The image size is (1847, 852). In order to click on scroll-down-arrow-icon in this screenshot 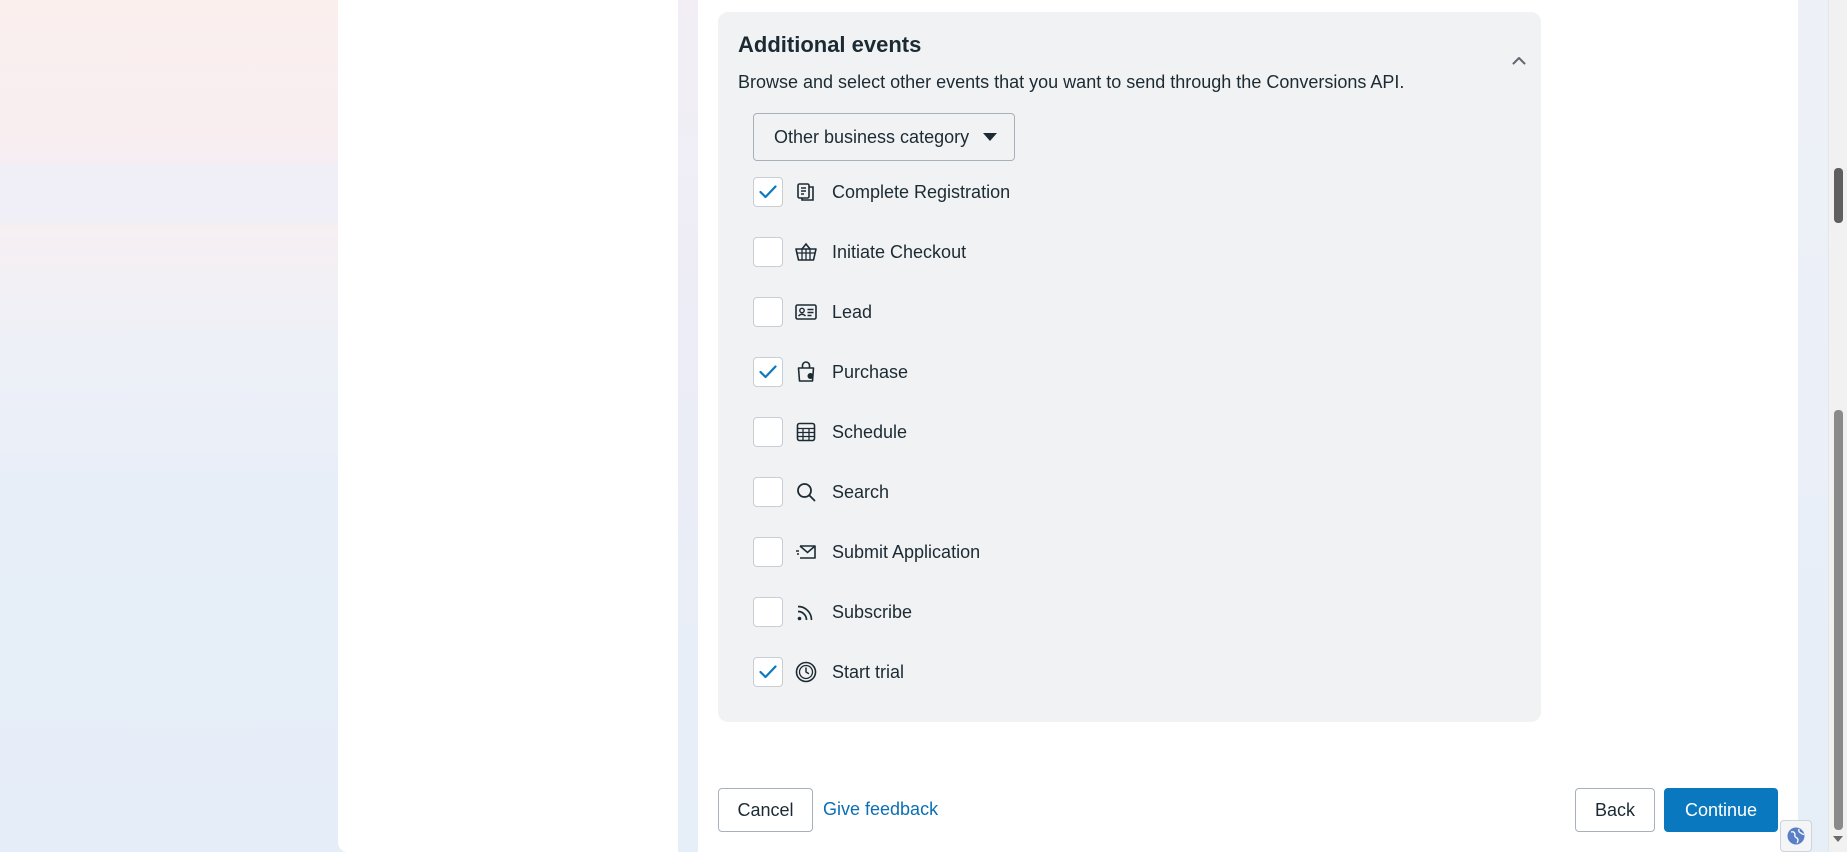, I will do `click(1838, 839)`.